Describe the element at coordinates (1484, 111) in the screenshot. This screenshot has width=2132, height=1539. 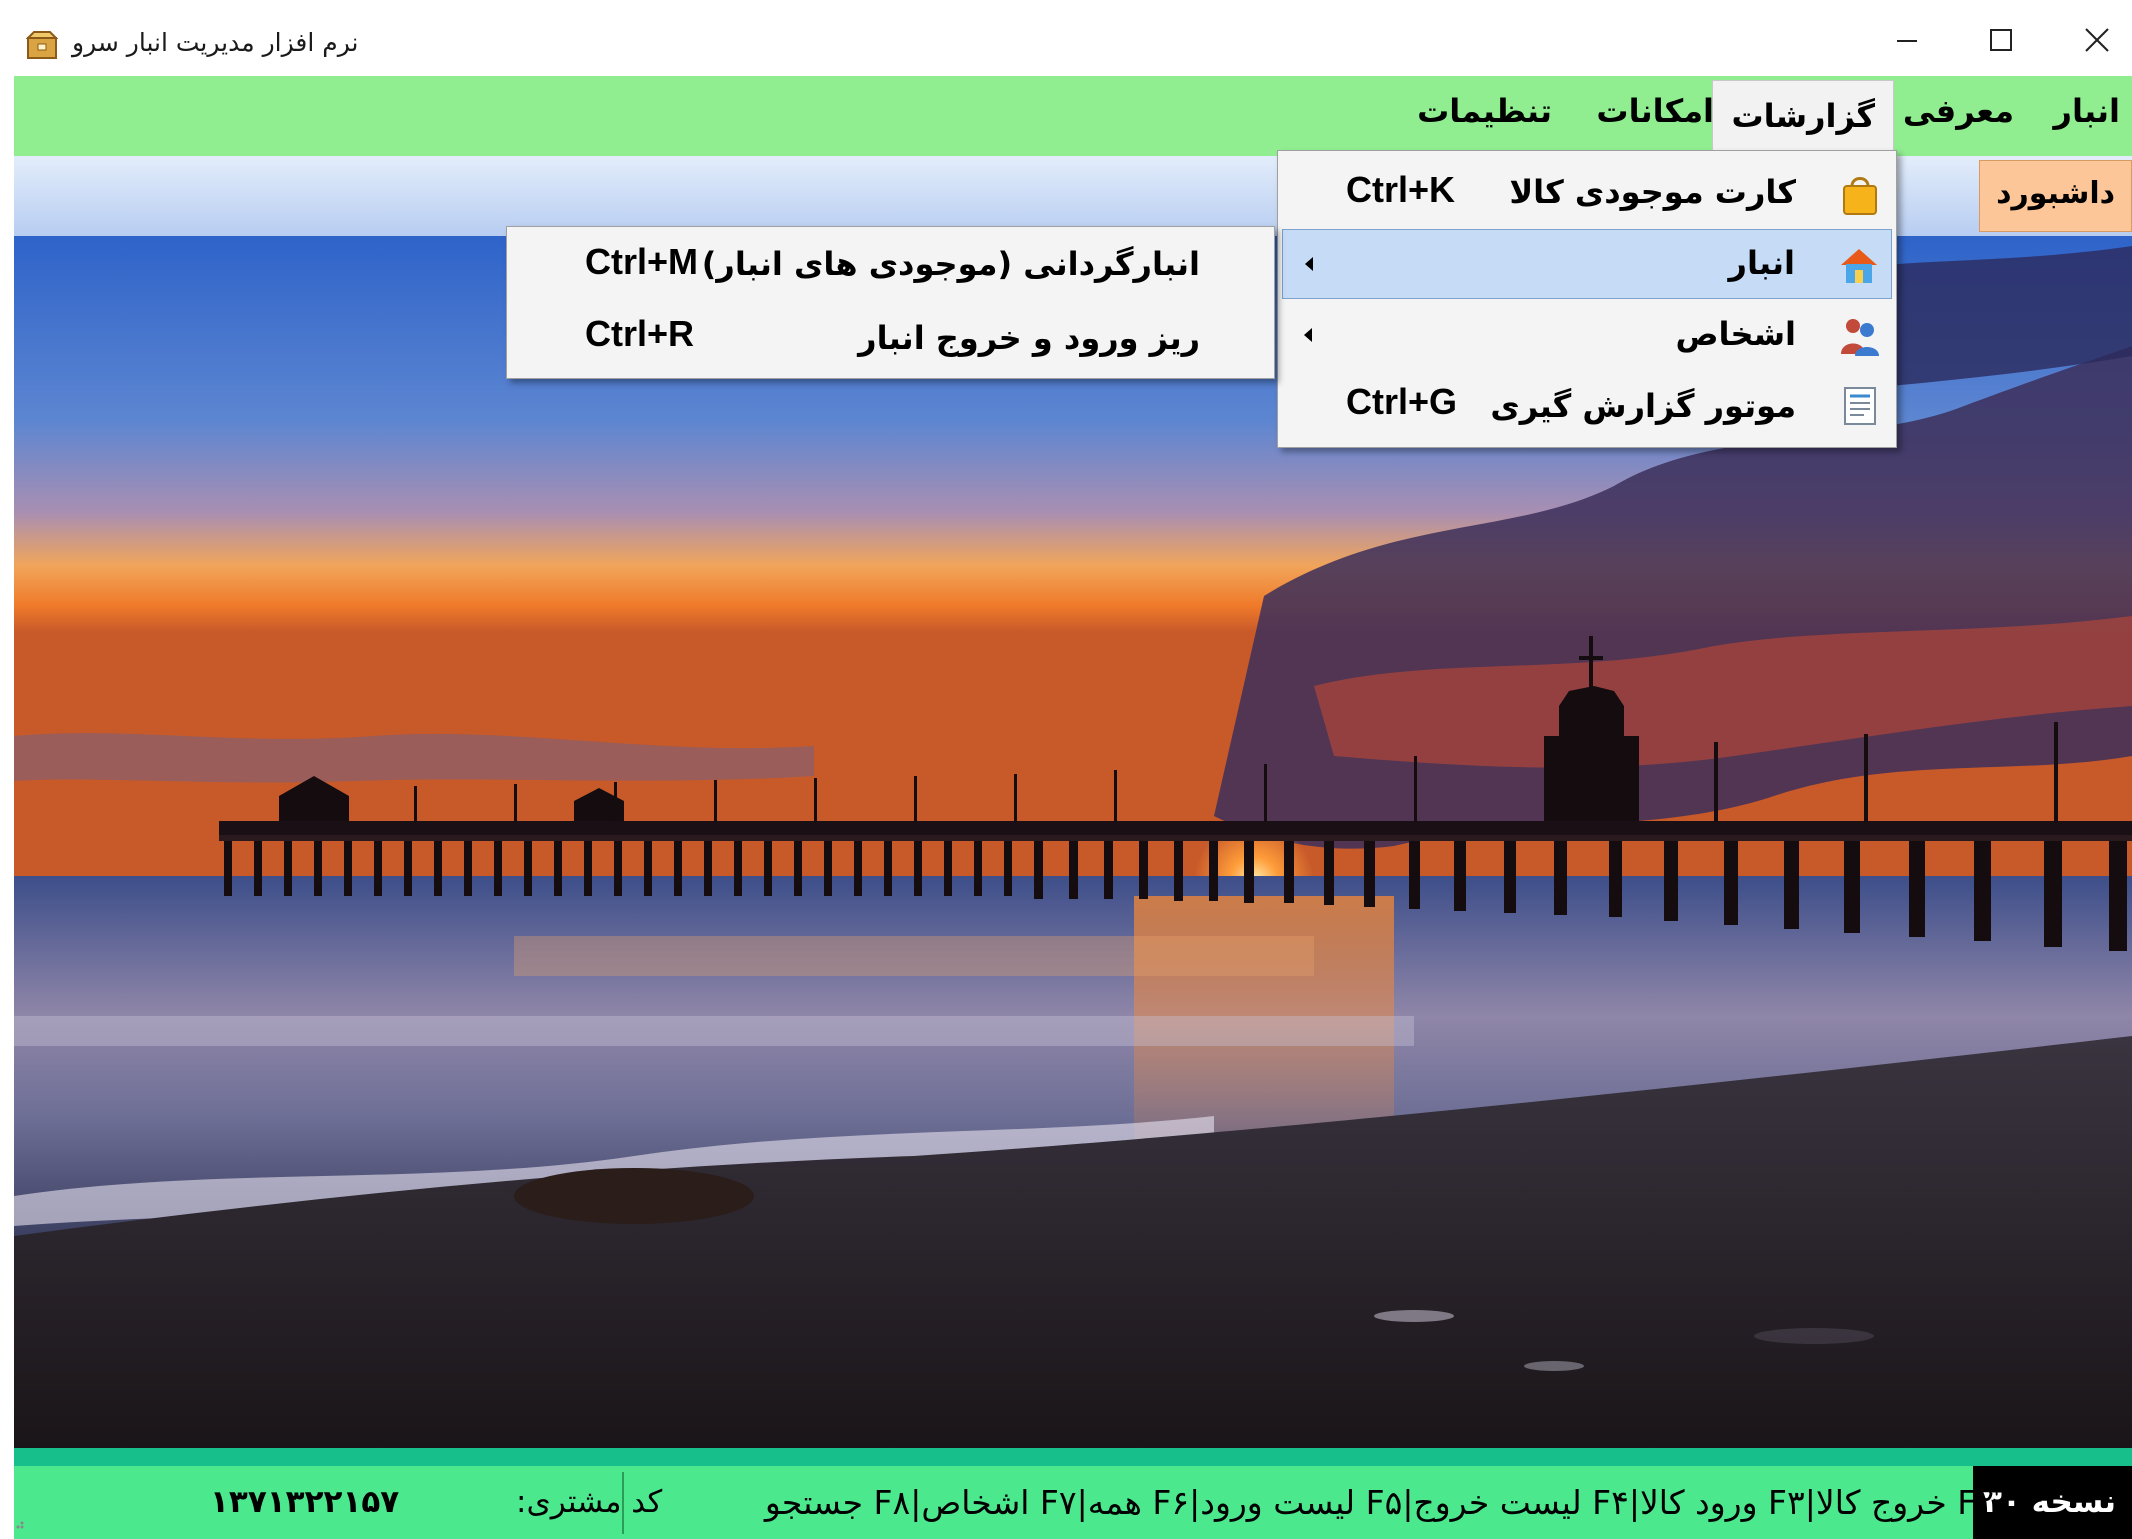
I see `menu-settings: تنظیمات` at that location.